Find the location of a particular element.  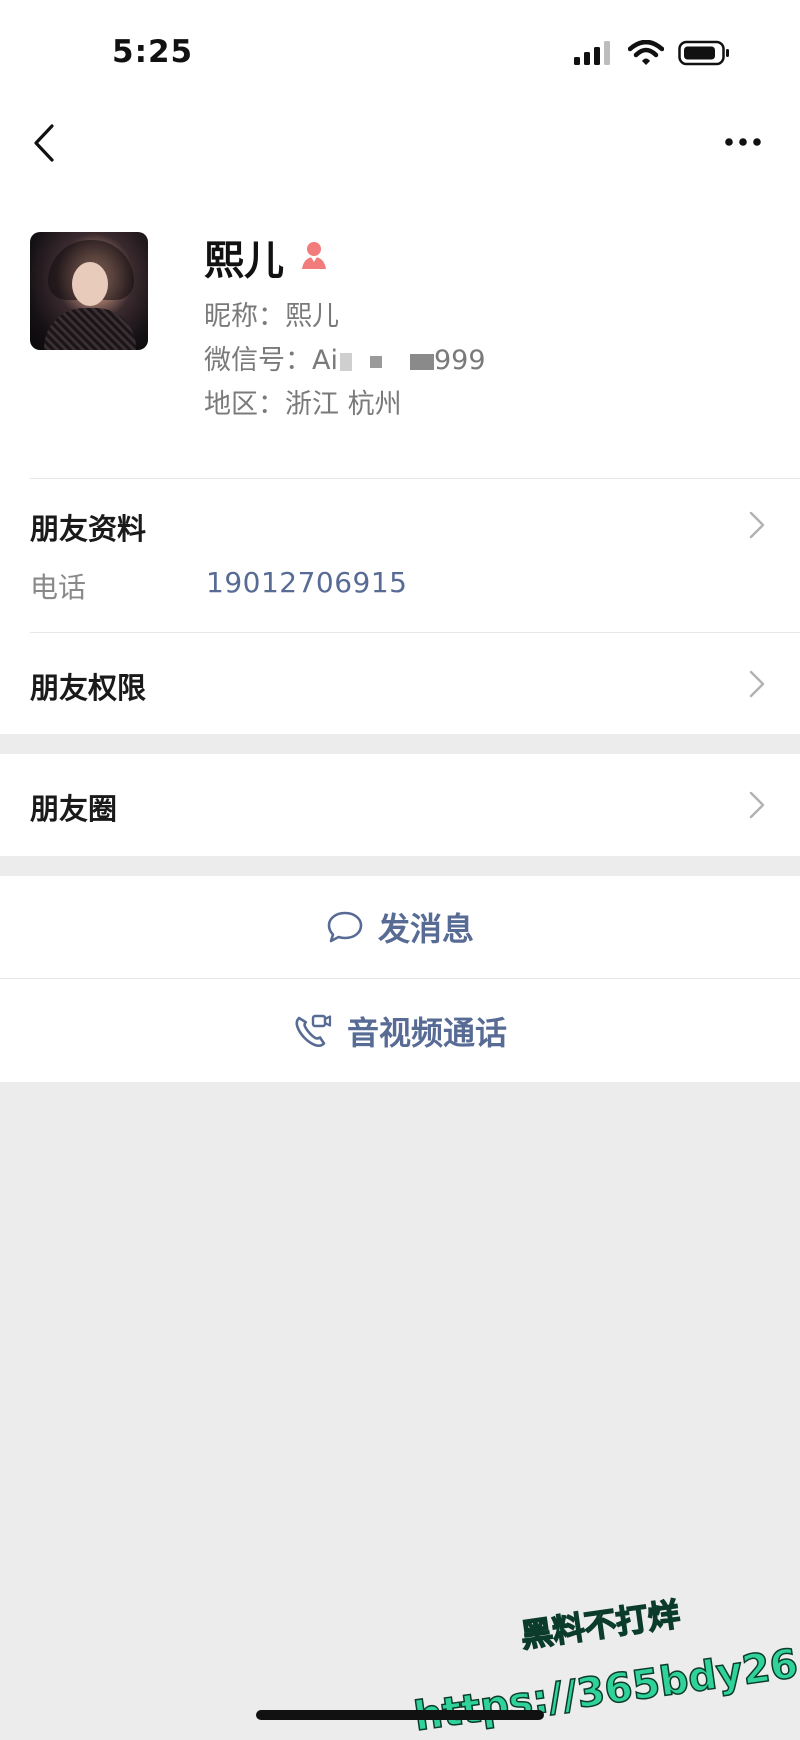

status-bar: 5:25 is located at coordinates (400, 50).